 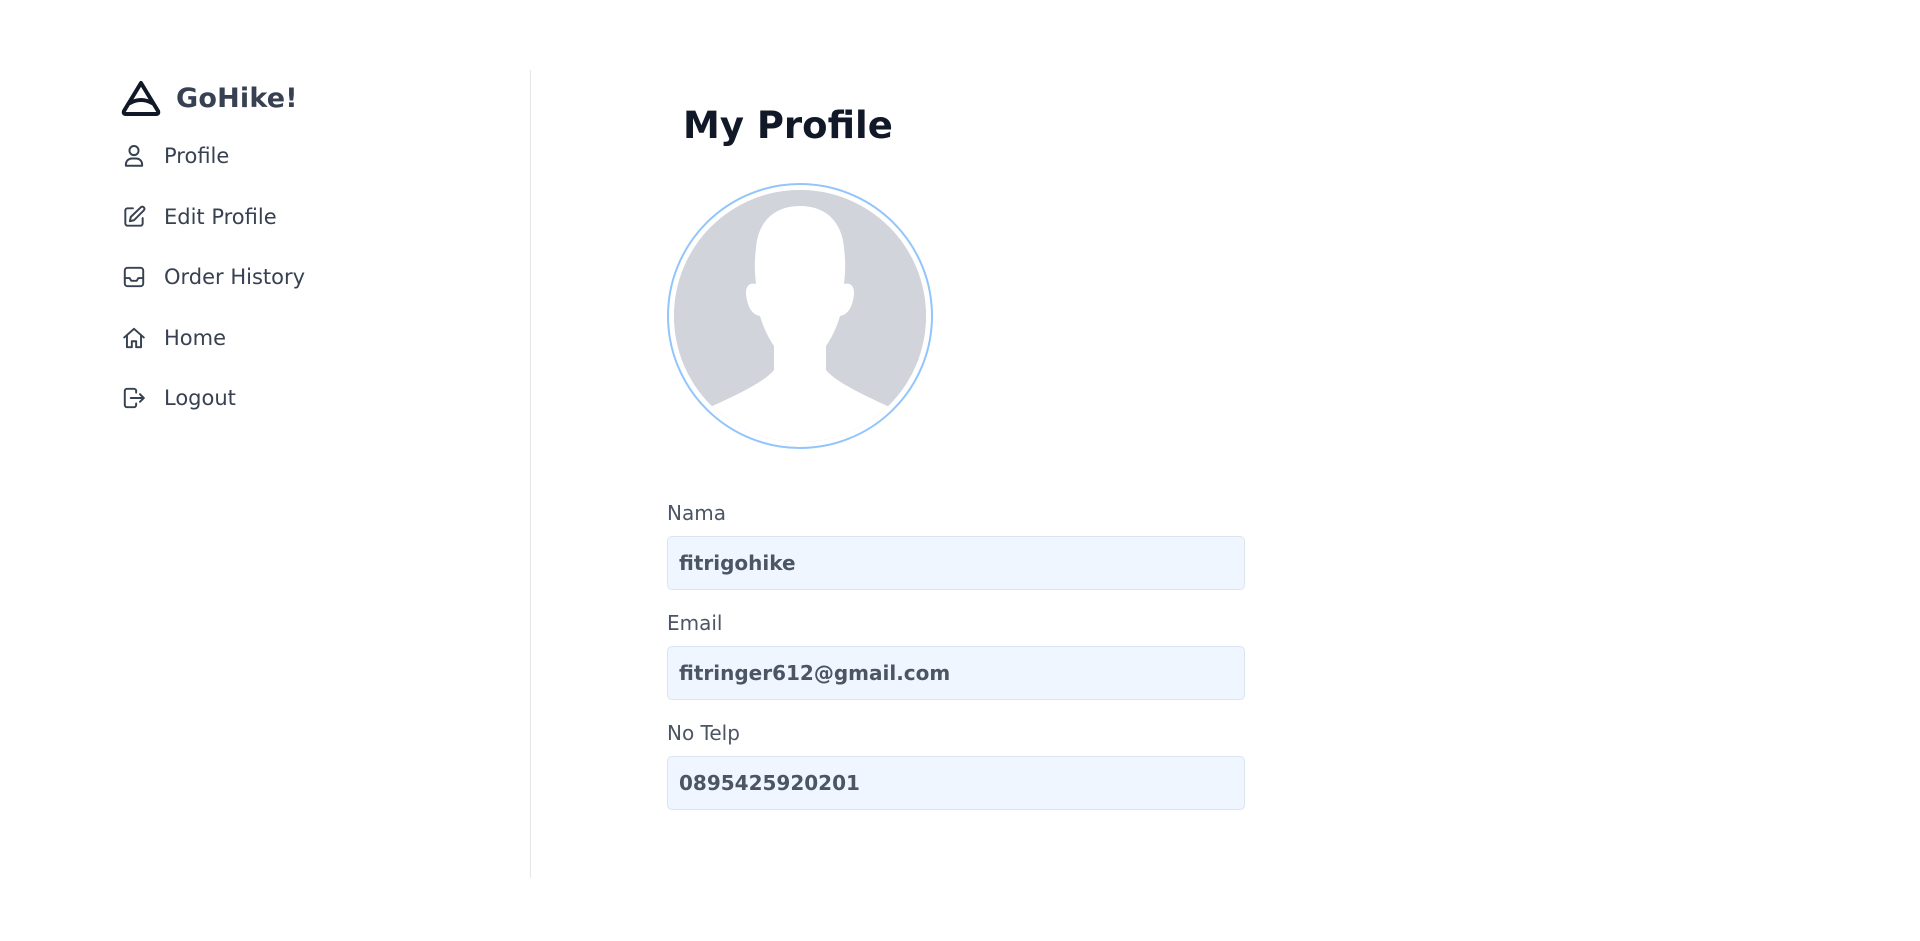 I want to click on sidebar-item-order-history: Order History, so click(x=320, y=277).